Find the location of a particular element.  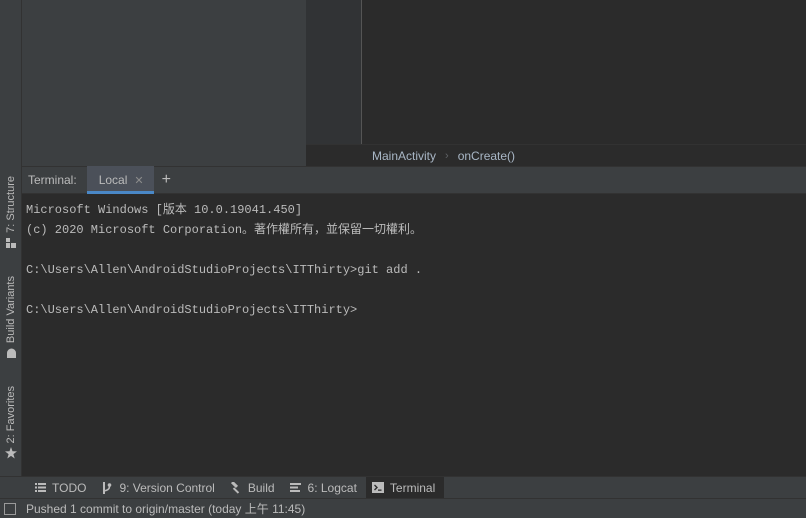

left-tool-strip: 7: Structure Build Variants 2: Favorites is located at coordinates (11, 238).